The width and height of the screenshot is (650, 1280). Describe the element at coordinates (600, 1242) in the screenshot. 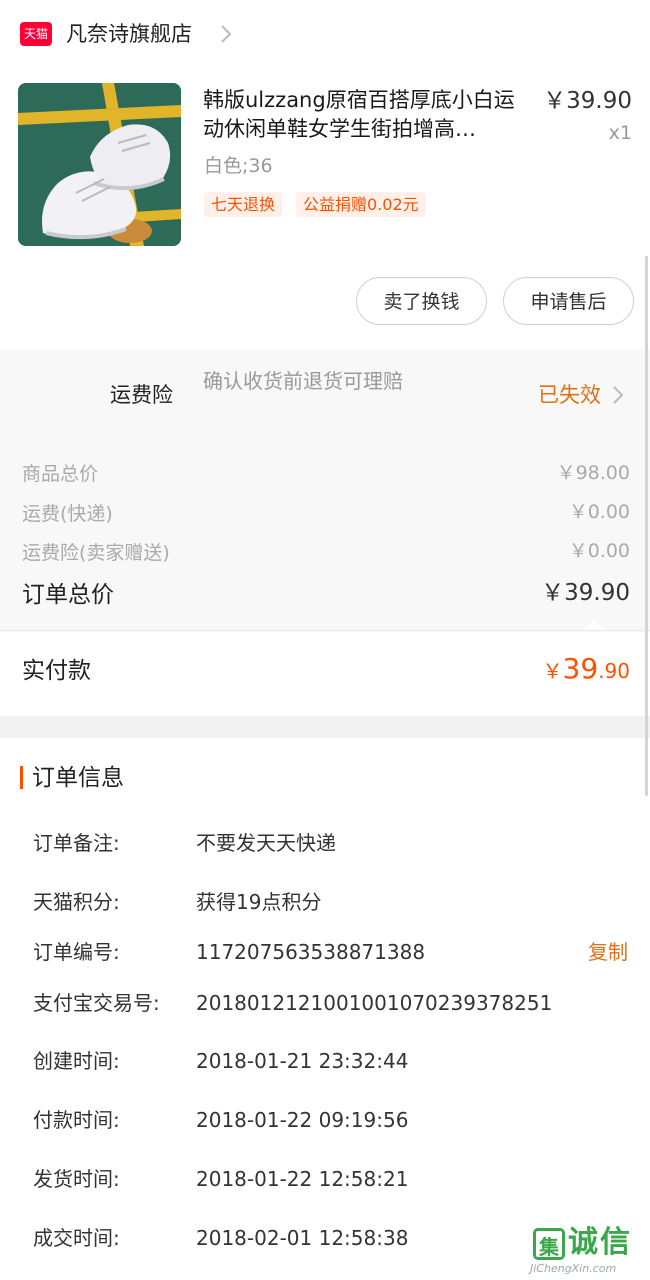

I see `watermark-text: 诚信` at that location.